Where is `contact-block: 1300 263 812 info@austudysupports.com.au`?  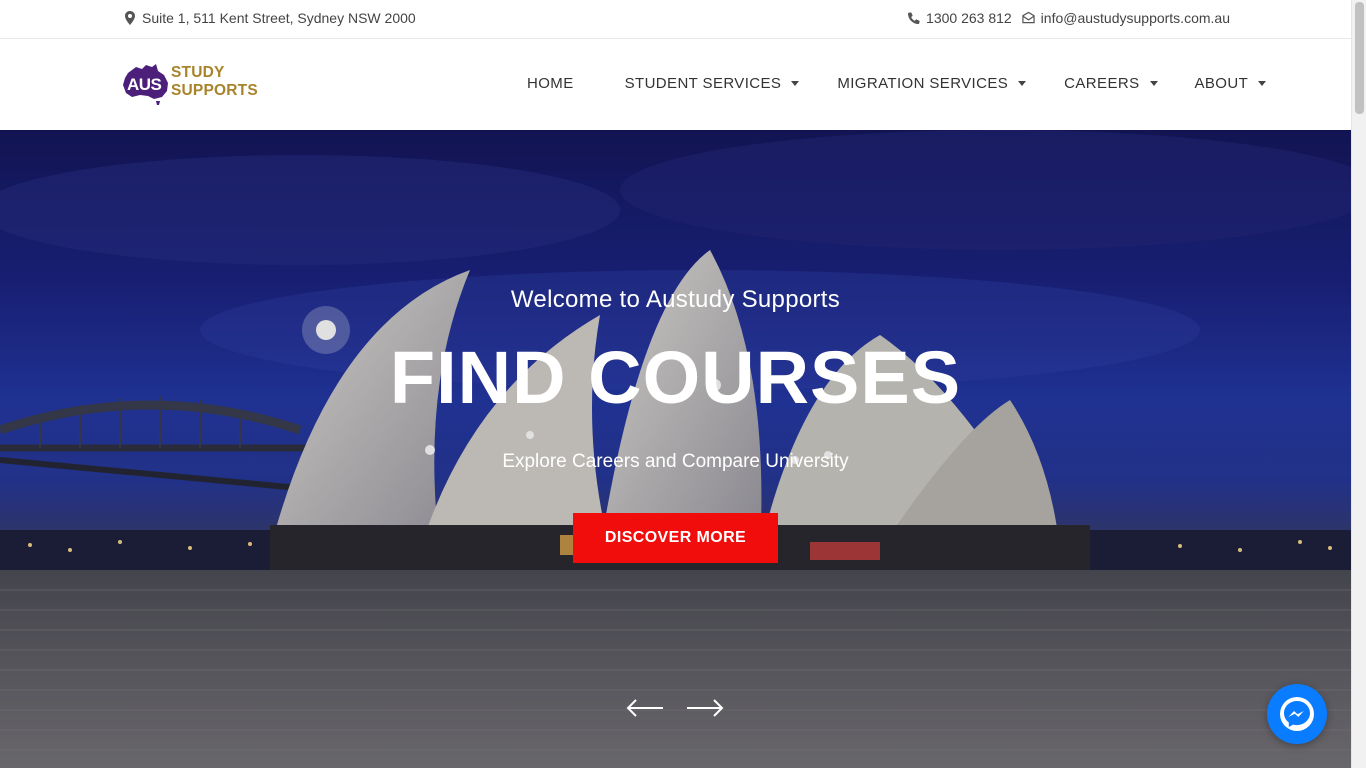 contact-block: 1300 263 812 info@austudysupports.com.au is located at coordinates (1069, 18).